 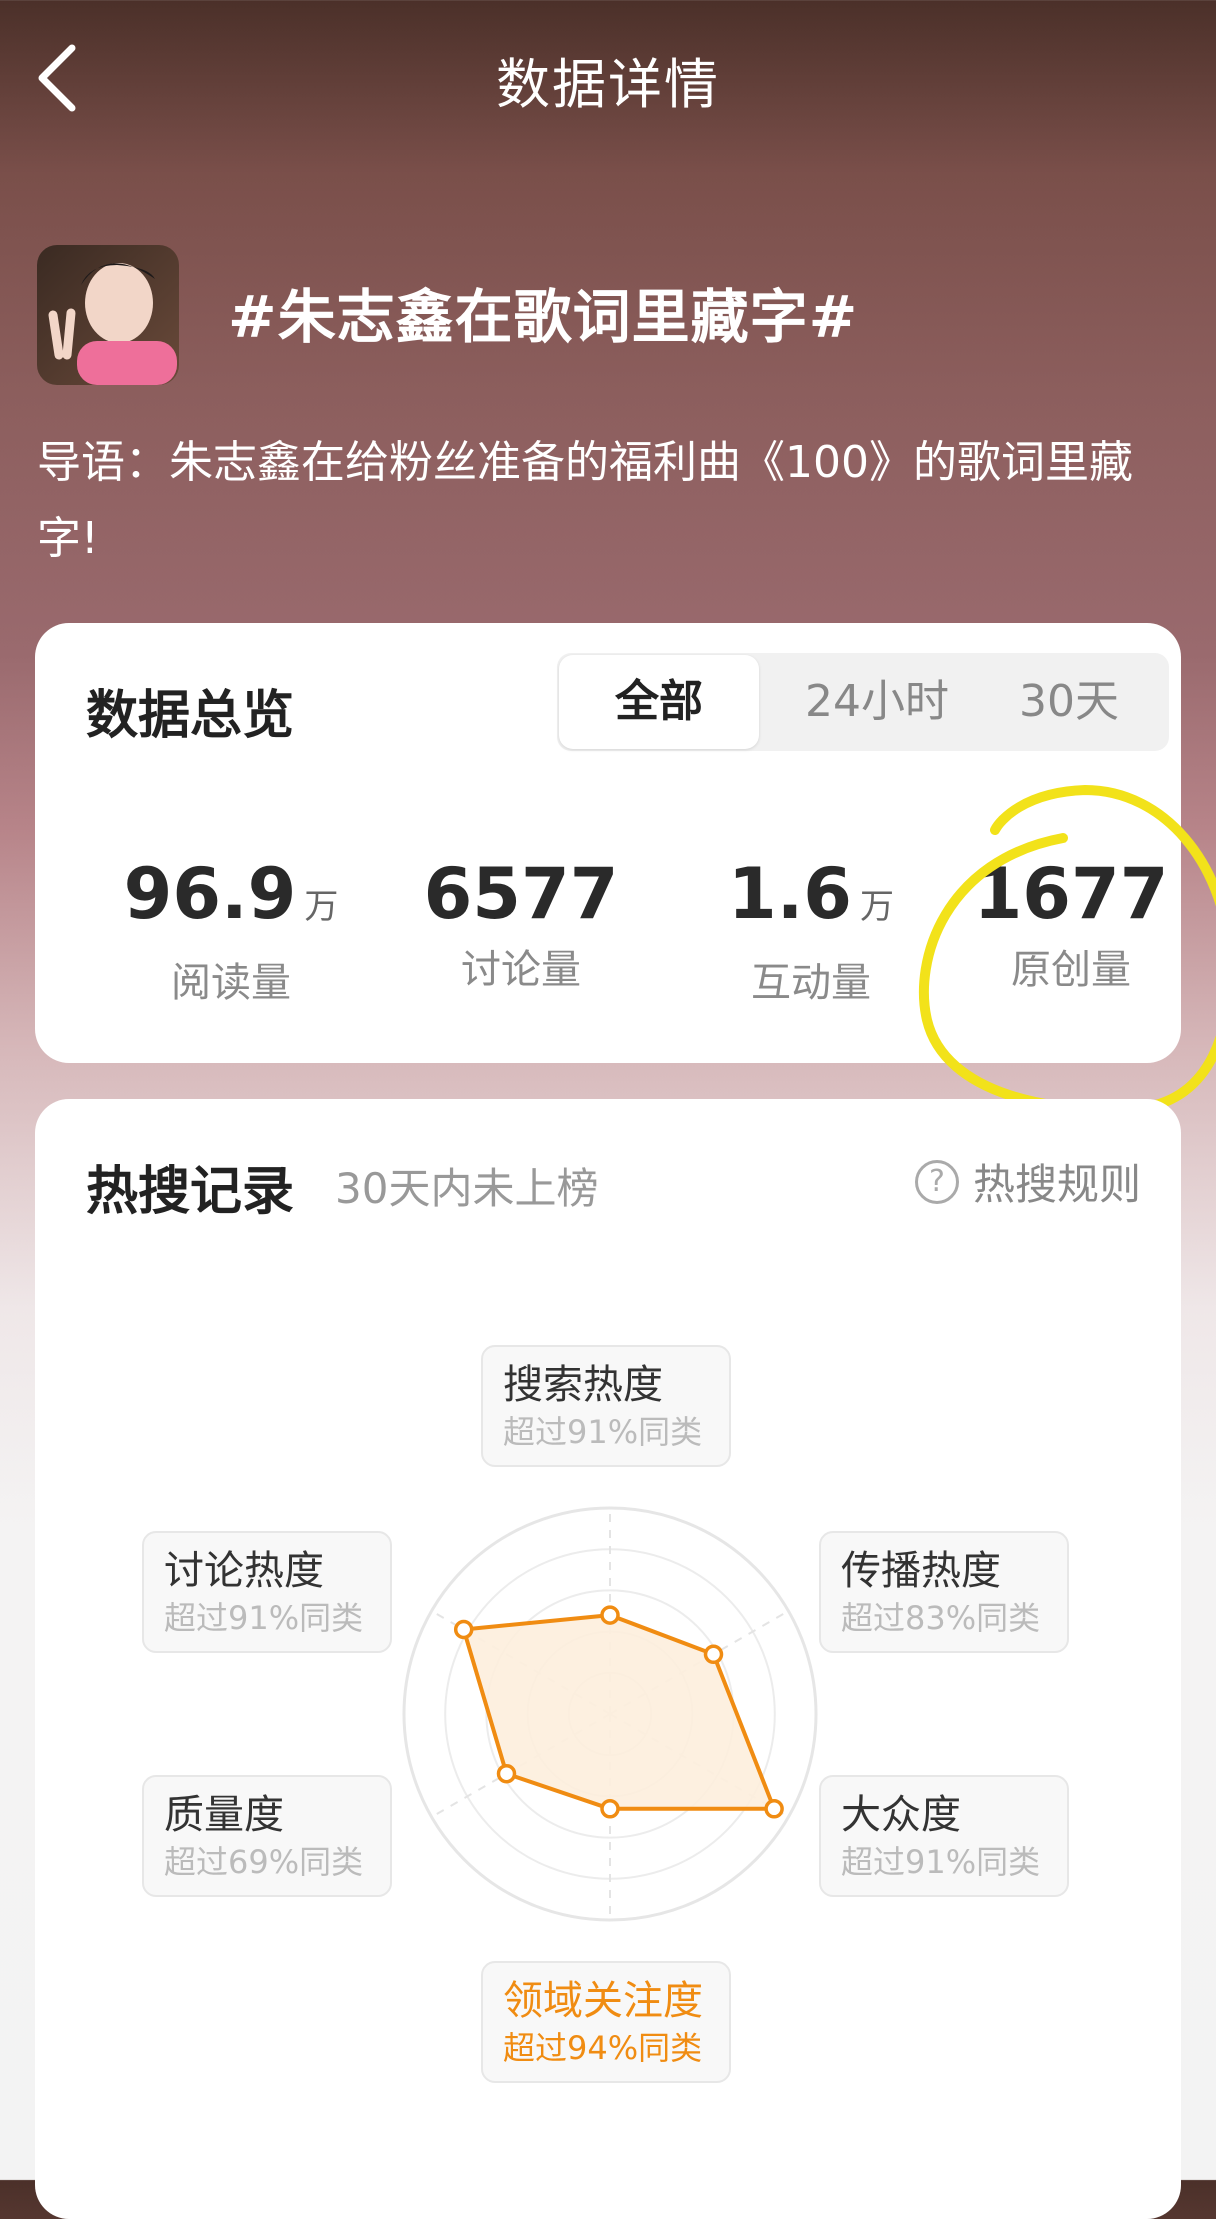 I want to click on metric-popularity: 大众度 超过91%同类, so click(x=944, y=1836).